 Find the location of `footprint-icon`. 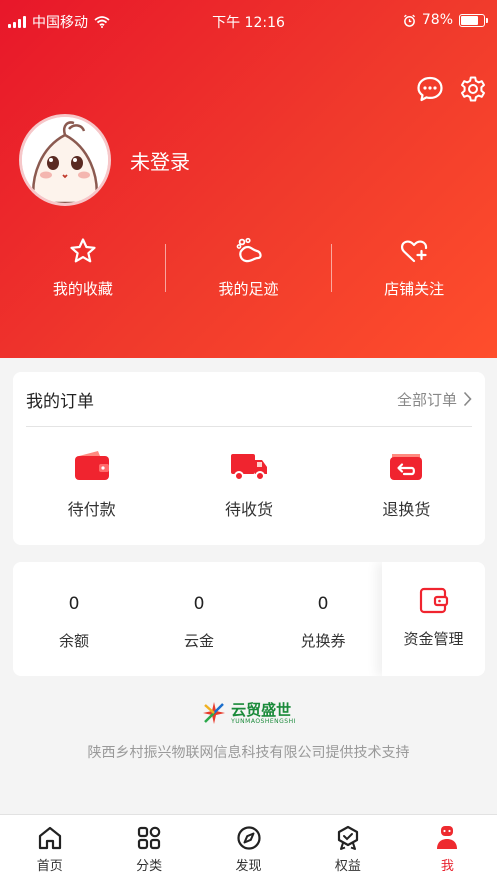

footprint-icon is located at coordinates (249, 250).